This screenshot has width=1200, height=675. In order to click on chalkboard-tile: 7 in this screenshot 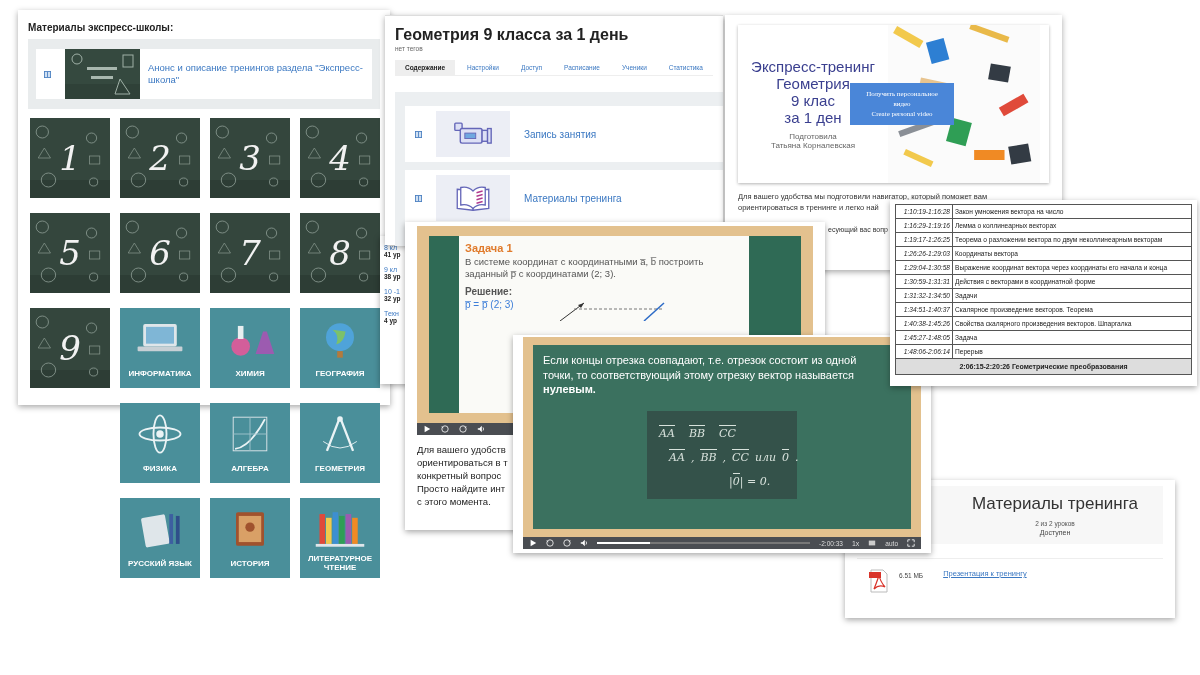, I will do `click(250, 253)`.